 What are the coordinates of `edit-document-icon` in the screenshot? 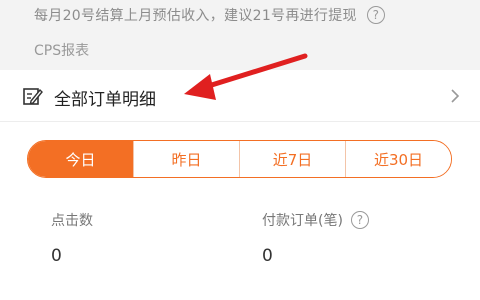 It's located at (33, 96).